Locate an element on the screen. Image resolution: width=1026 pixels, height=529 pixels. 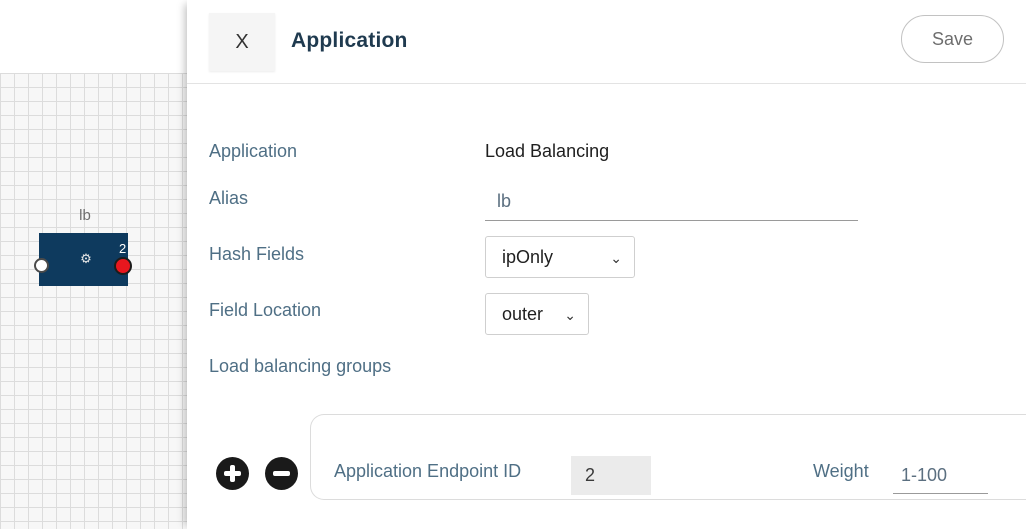
node-label: lb is located at coordinates (85, 215).